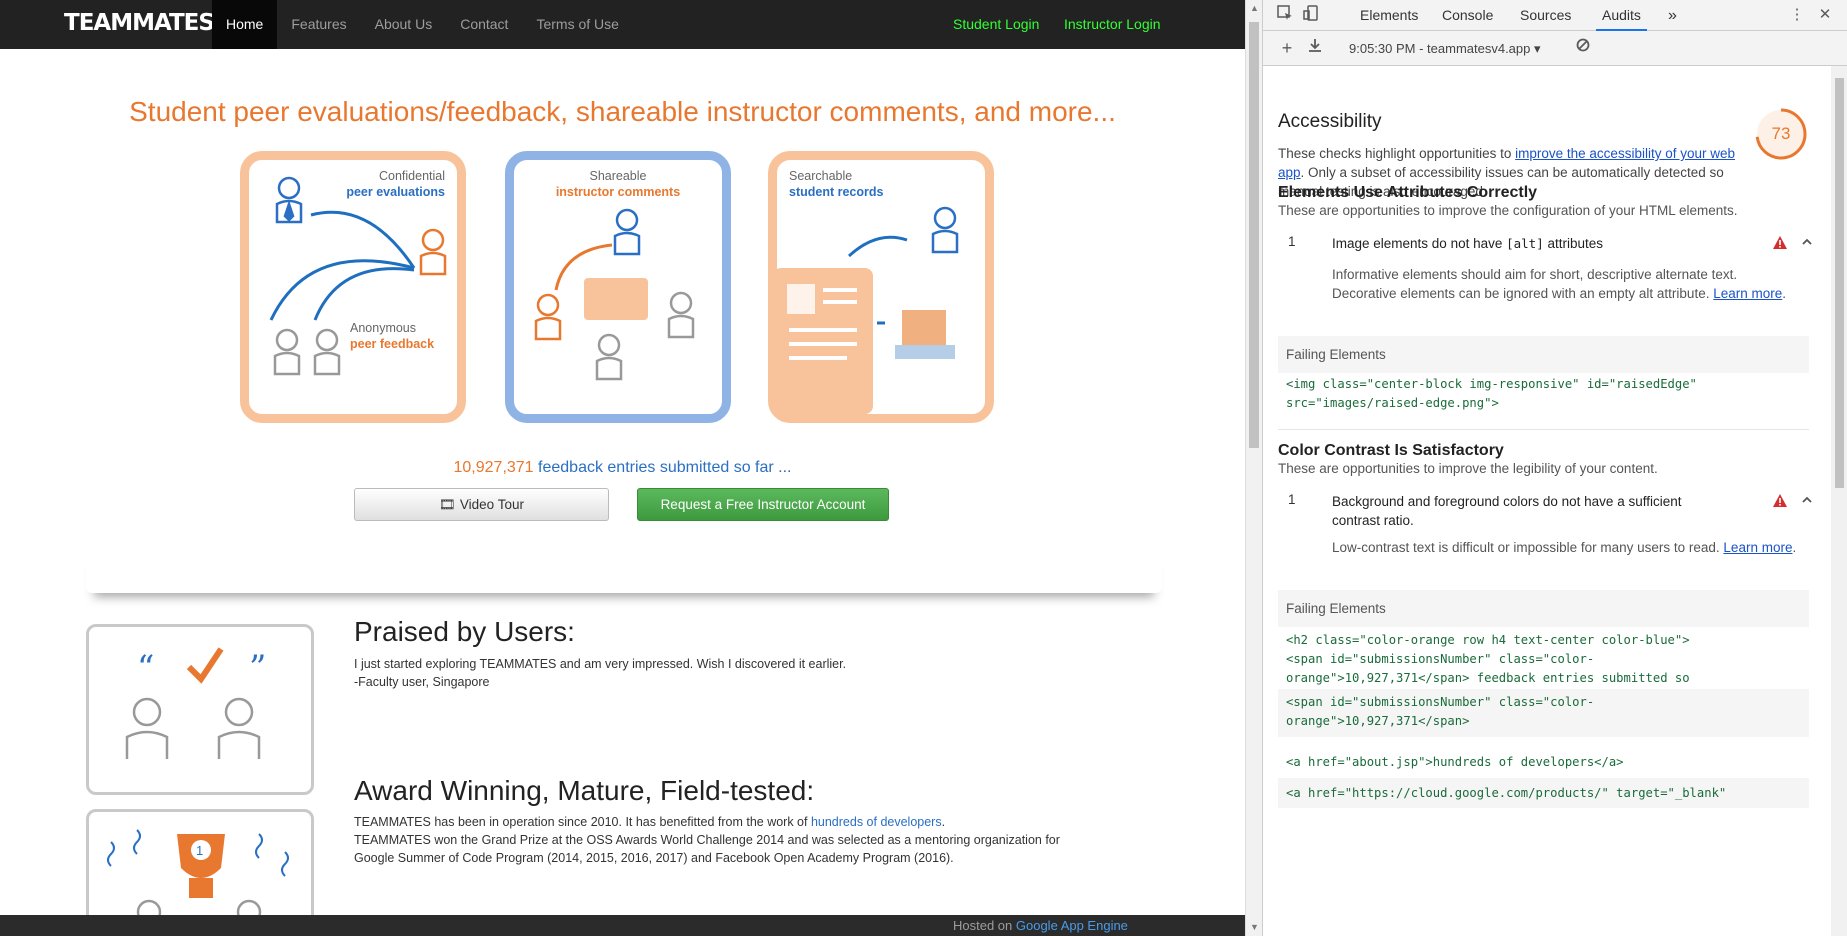  What do you see at coordinates (1408, 192) in the screenshot?
I see `group-elements-attributes-title: Elements Use Attributes Correctly` at bounding box center [1408, 192].